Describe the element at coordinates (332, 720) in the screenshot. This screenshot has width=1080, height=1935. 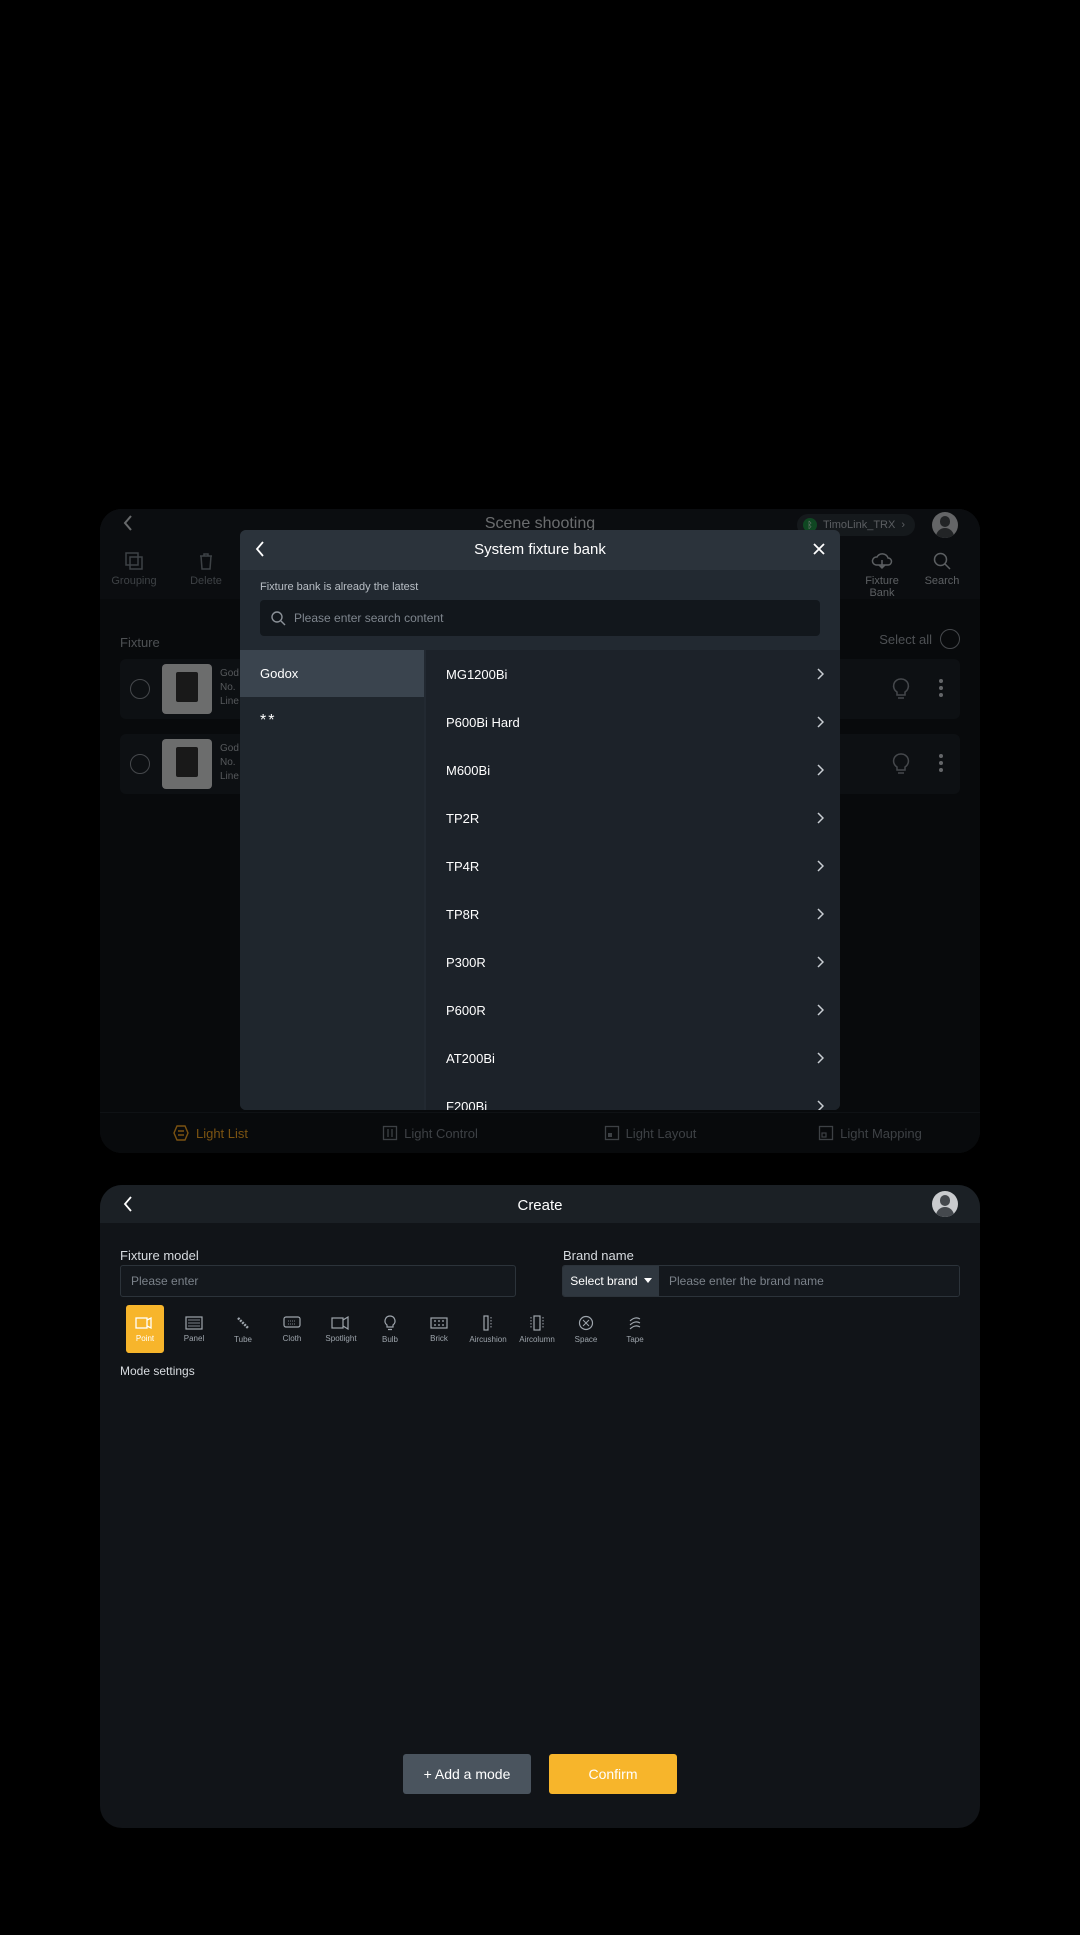
I see `brand-item-other: **` at that location.